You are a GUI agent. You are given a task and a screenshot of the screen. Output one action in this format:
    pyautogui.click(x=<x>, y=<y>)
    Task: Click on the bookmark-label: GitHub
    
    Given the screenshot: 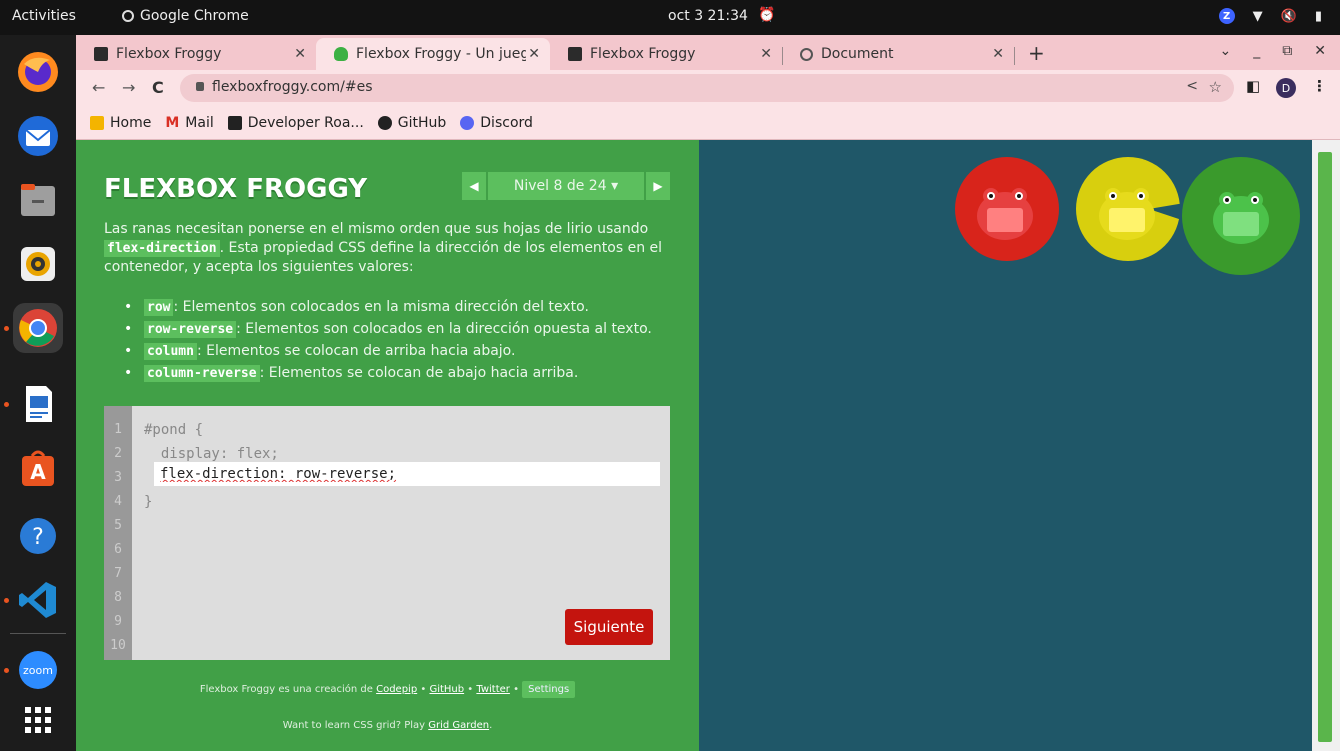 What is the action you would take?
    pyautogui.click(x=422, y=122)
    